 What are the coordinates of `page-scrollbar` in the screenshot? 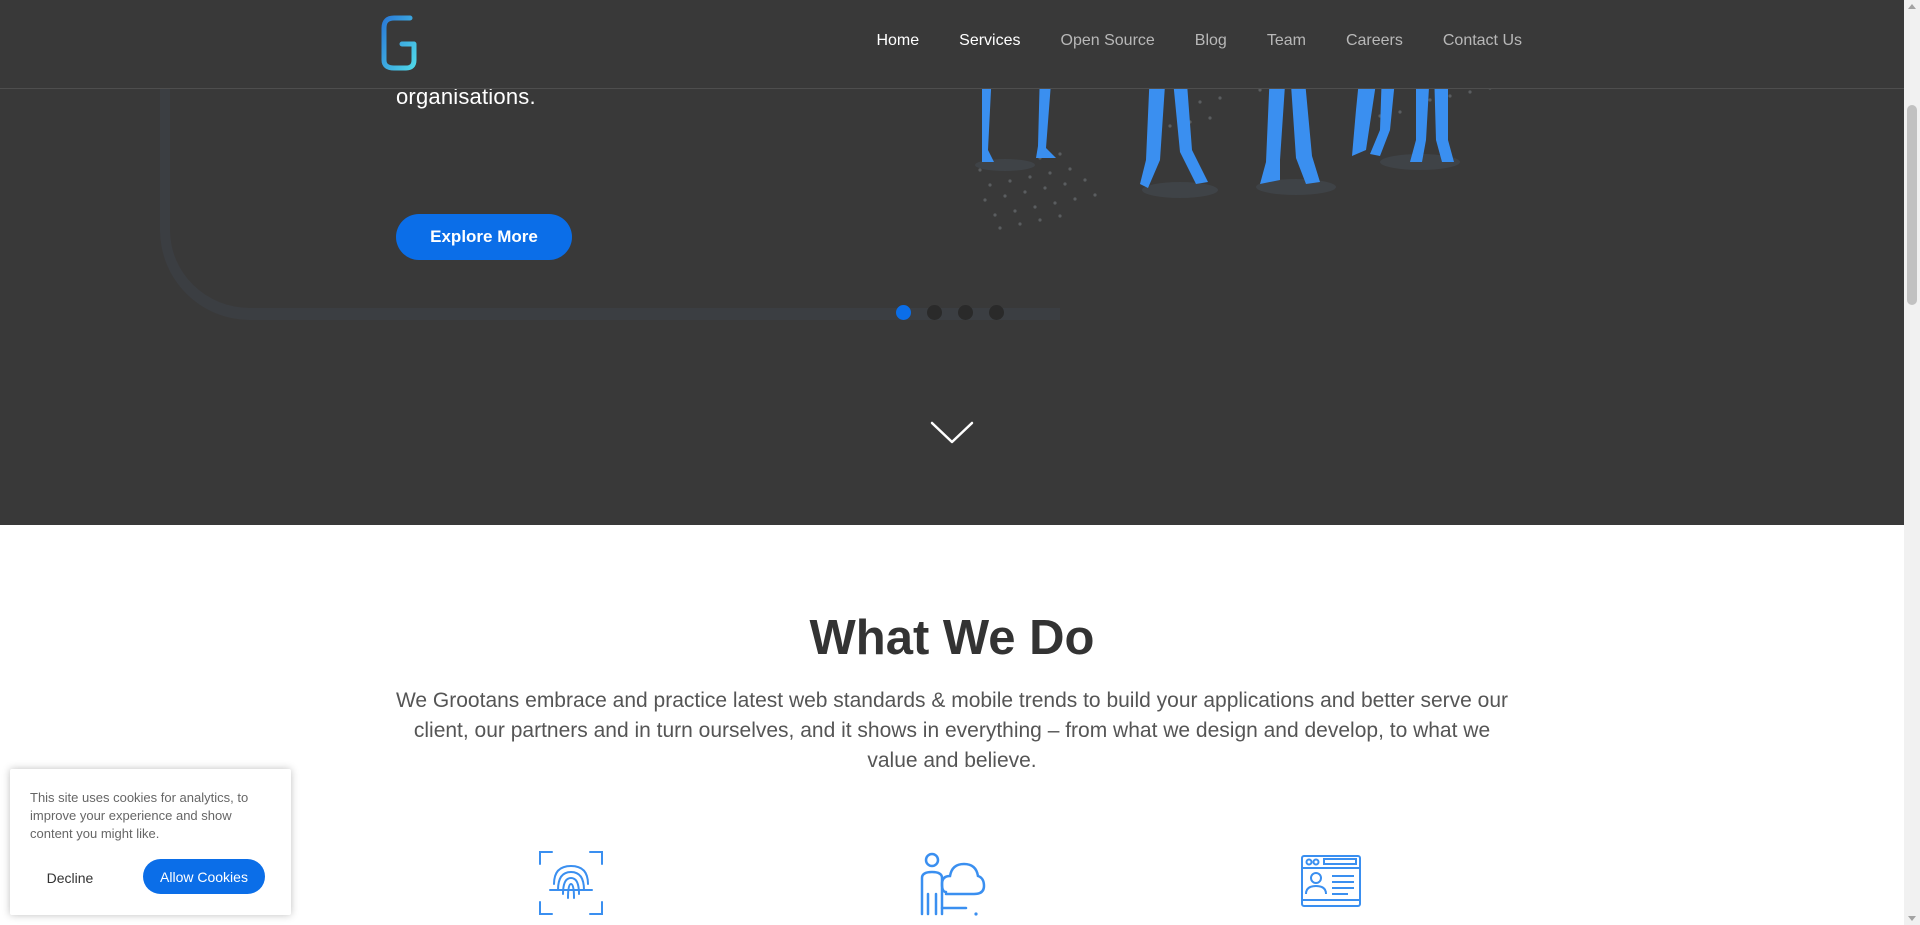 It's located at (1912, 462).